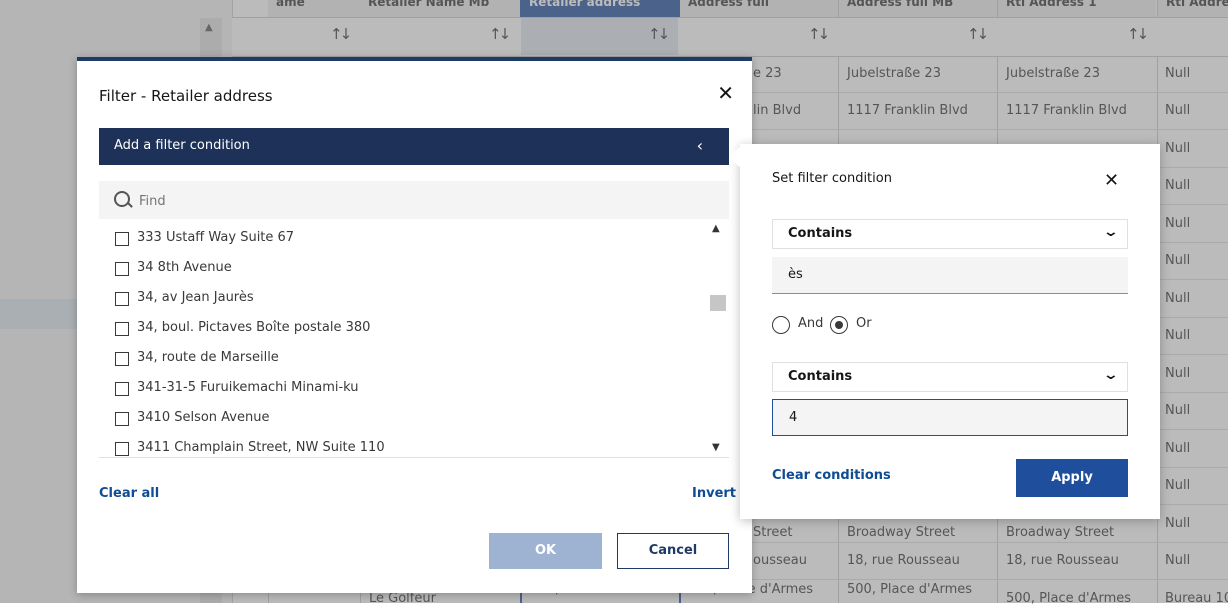 The image size is (1228, 606). I want to click on radio-or, so click(839, 325).